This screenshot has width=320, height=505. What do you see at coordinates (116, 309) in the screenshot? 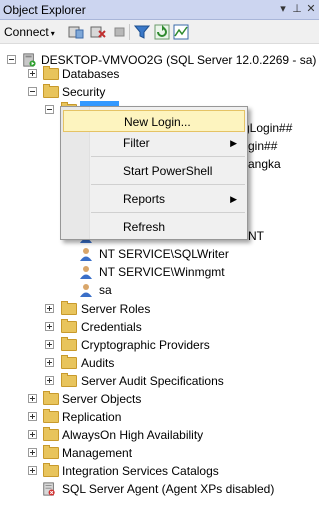
I see `server-roles-label: Server Roles` at bounding box center [116, 309].